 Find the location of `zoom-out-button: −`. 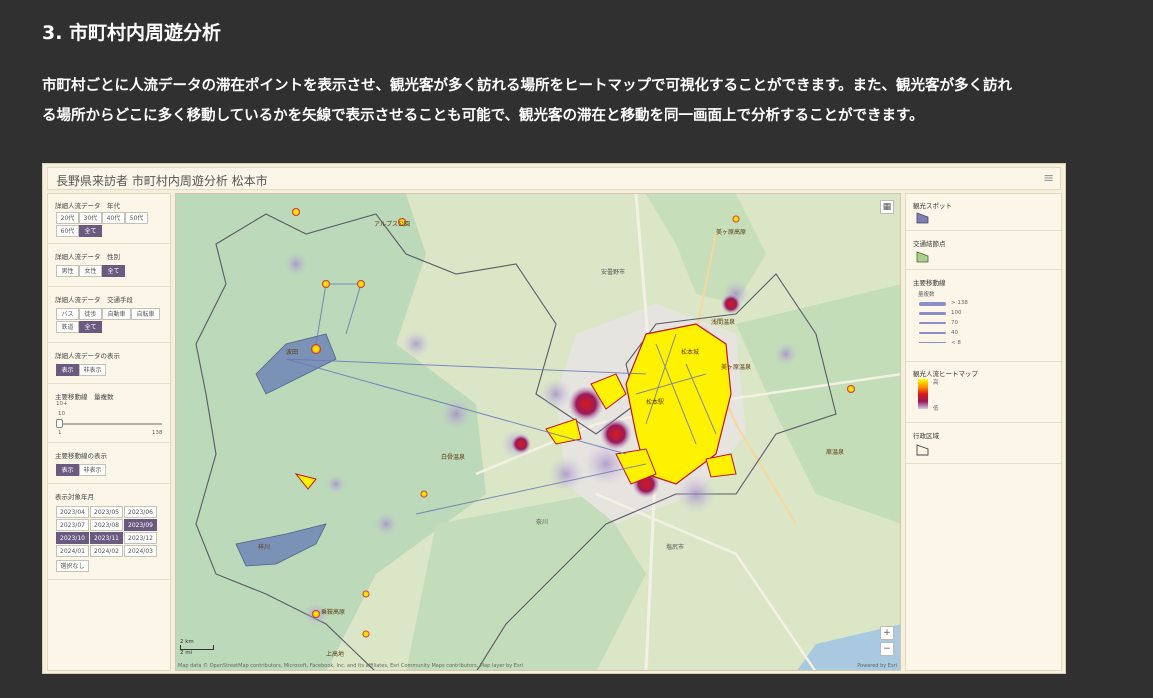

zoom-out-button: − is located at coordinates (887, 649).